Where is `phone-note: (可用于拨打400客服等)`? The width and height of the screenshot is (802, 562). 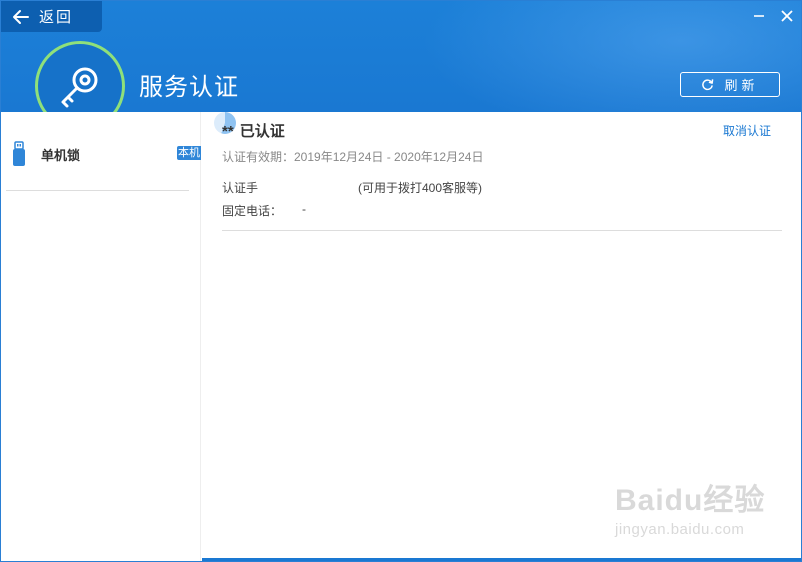
phone-note: (可用于拨打400客服等) is located at coordinates (420, 188).